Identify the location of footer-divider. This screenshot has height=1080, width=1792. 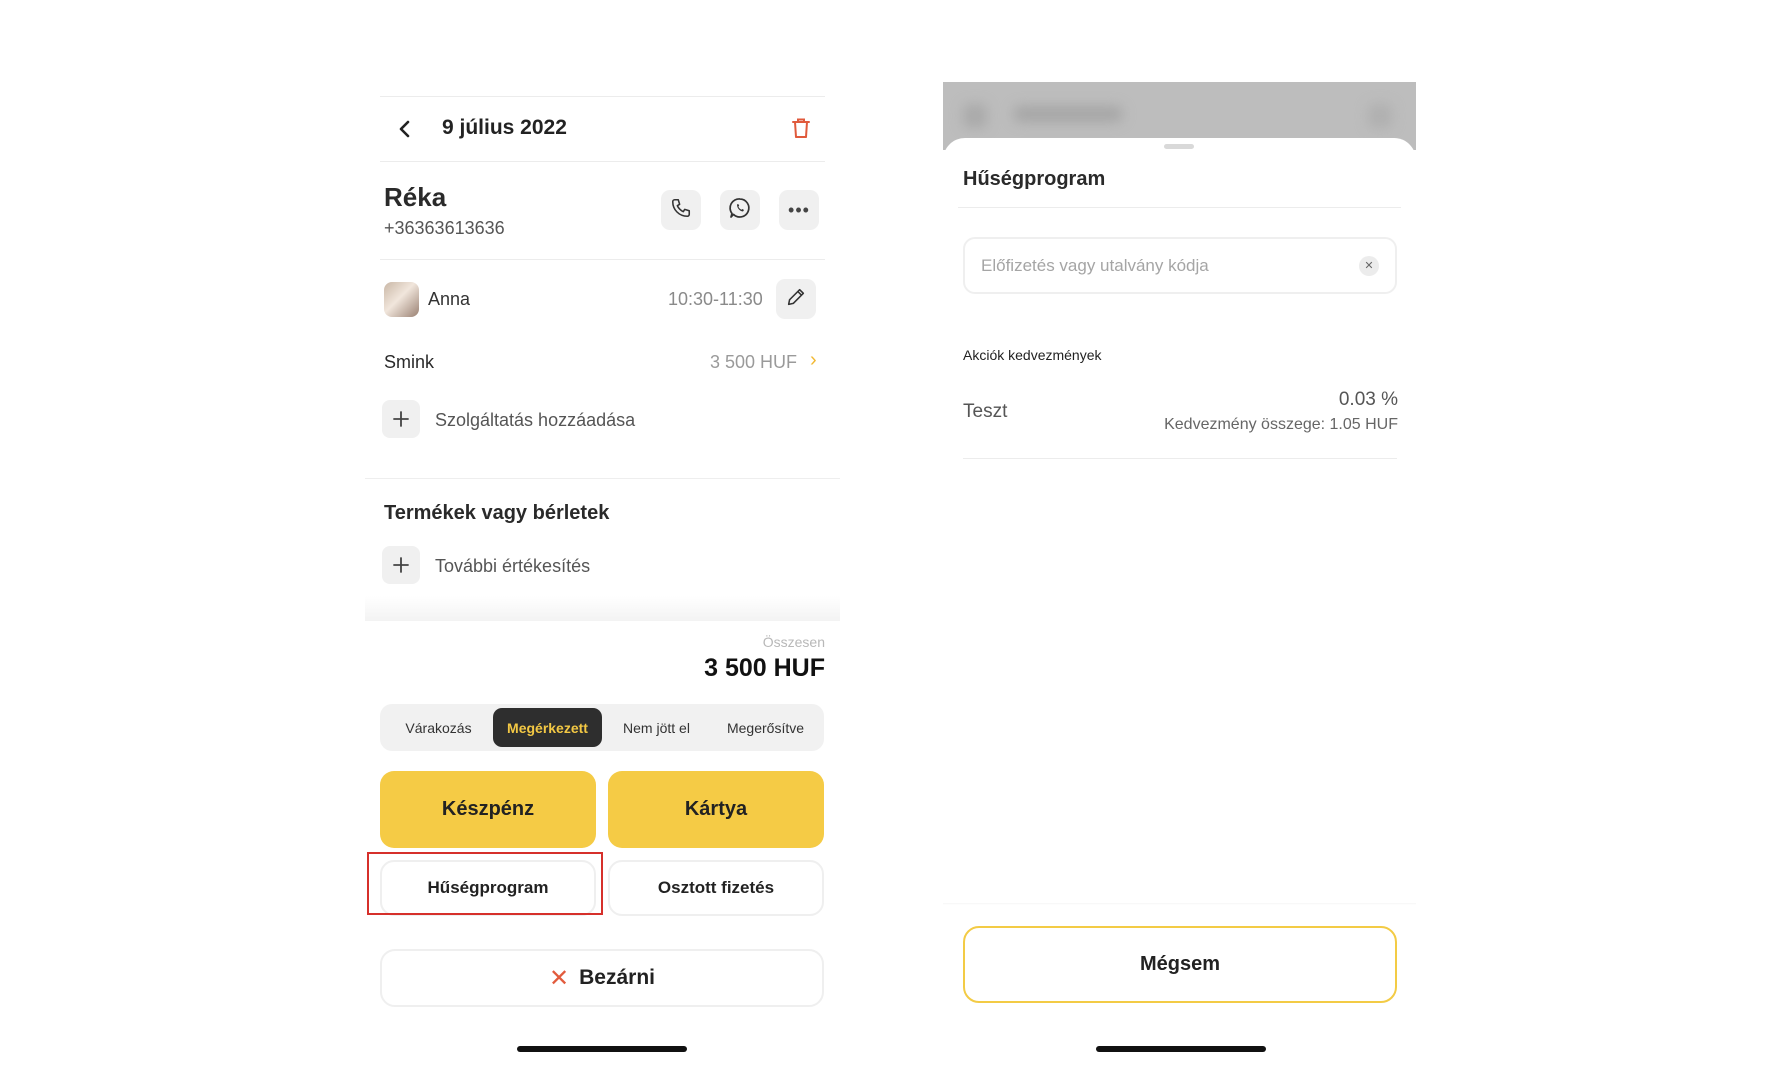
(1179, 904).